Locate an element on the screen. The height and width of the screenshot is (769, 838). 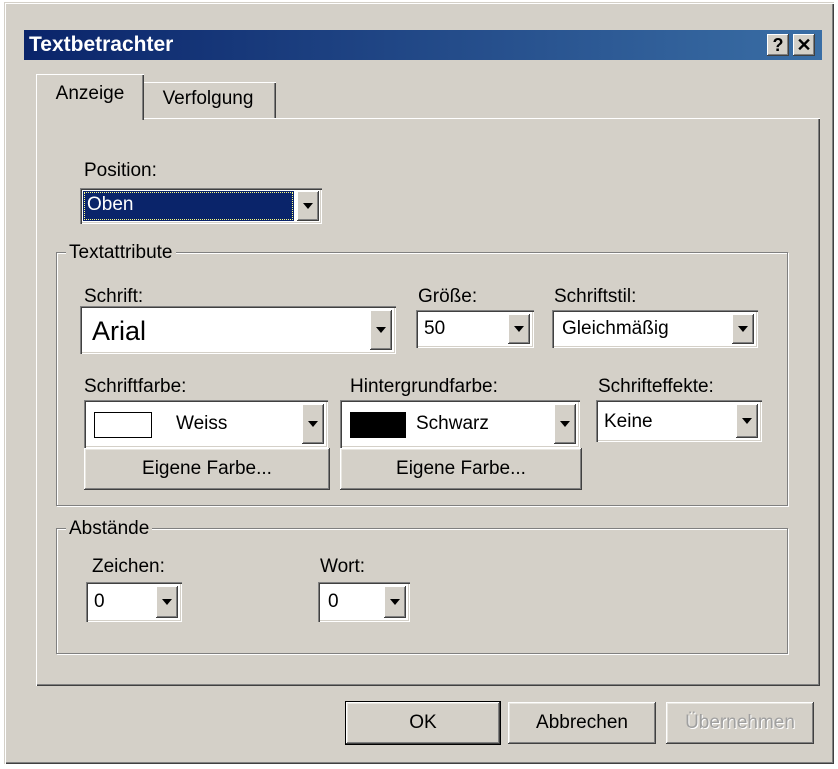
ok-button: OK is located at coordinates (423, 723).